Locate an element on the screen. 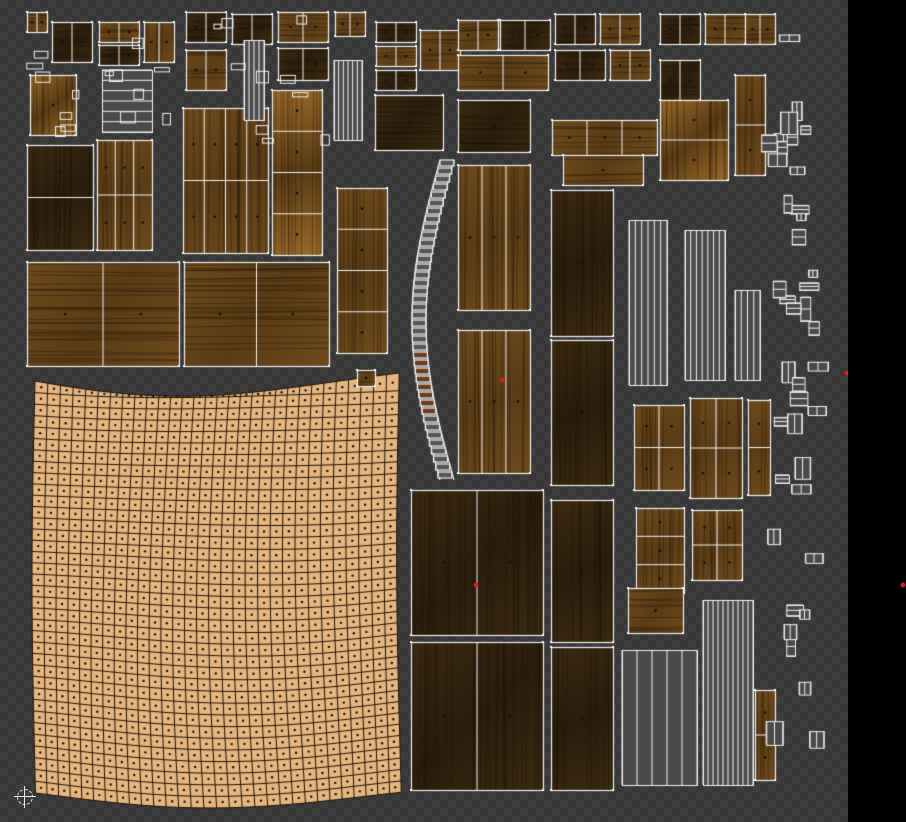 Image resolution: width=906 pixels, height=822 pixels. backdrop-region is located at coordinates (877, 411).